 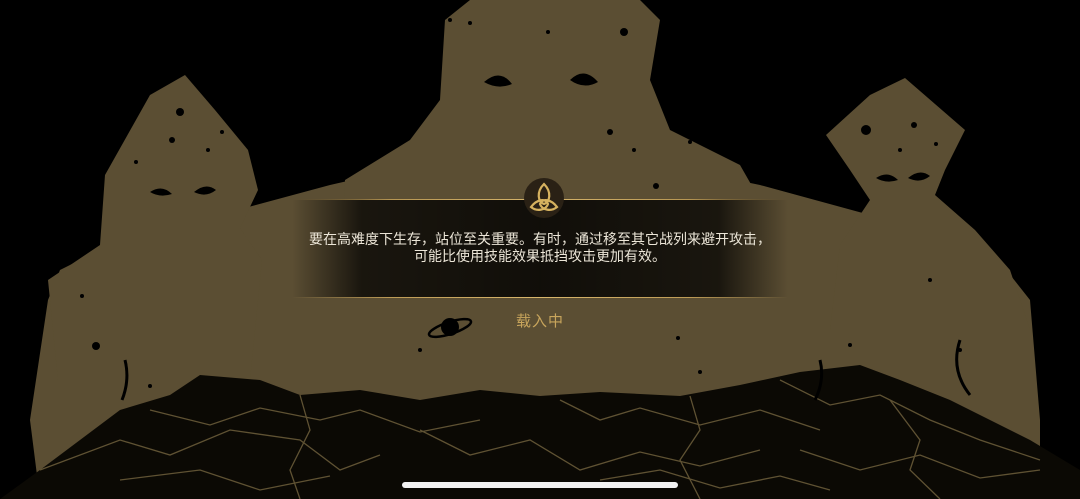 What do you see at coordinates (540, 297) in the screenshot?
I see `tip-panel-bottom-border` at bounding box center [540, 297].